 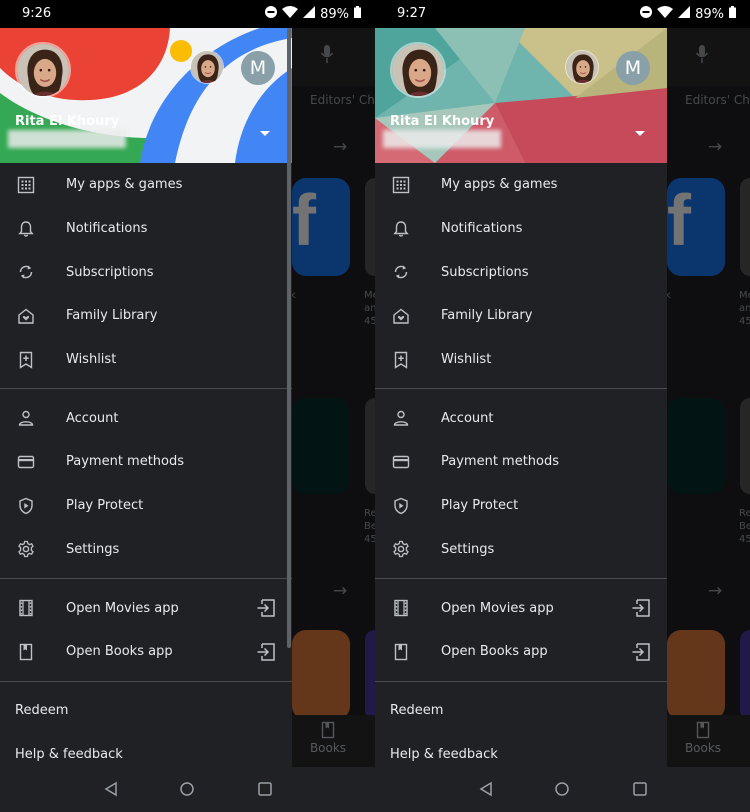 I want to click on apps-grid-icon, so click(x=26, y=185).